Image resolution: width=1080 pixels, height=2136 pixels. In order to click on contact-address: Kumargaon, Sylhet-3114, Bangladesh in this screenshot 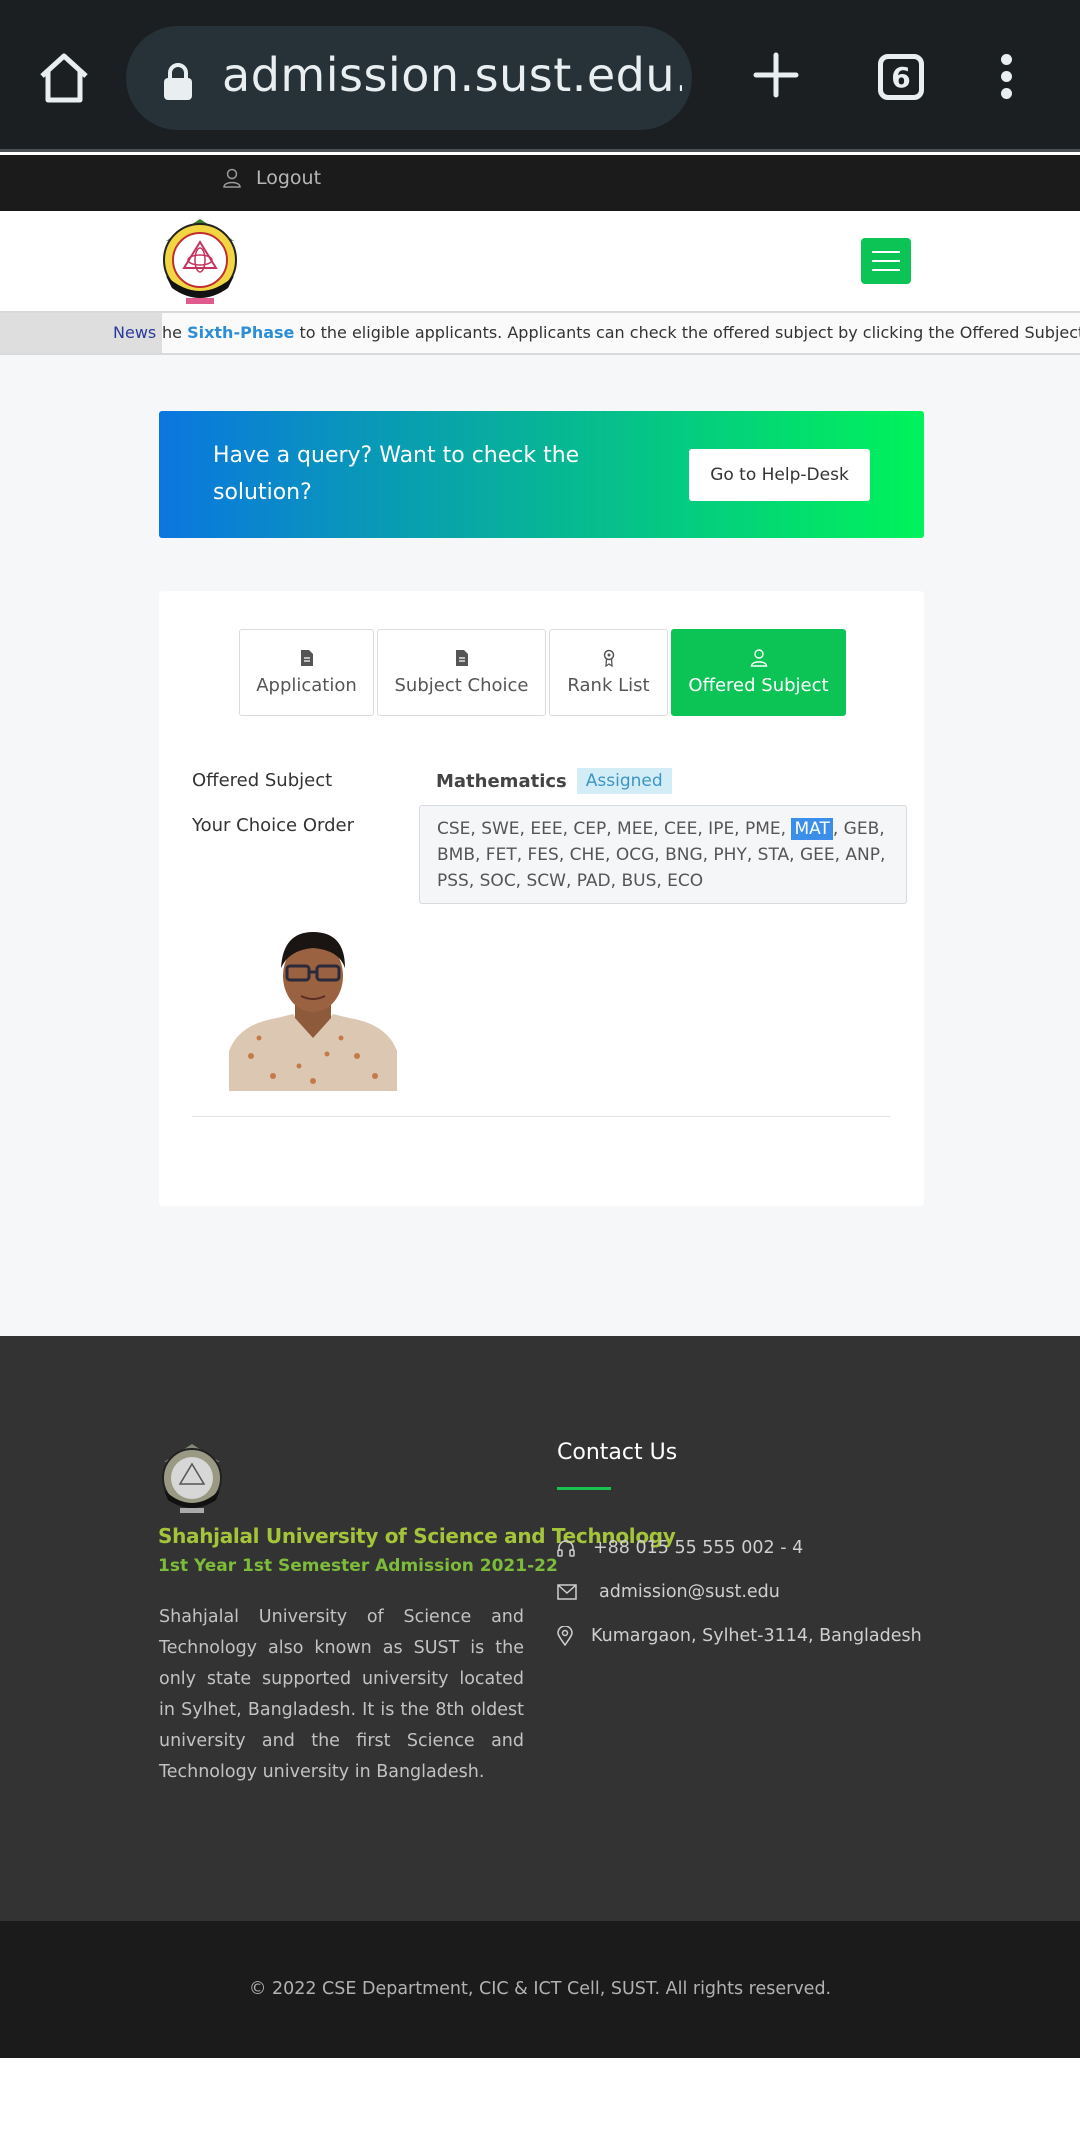, I will do `click(739, 1636)`.